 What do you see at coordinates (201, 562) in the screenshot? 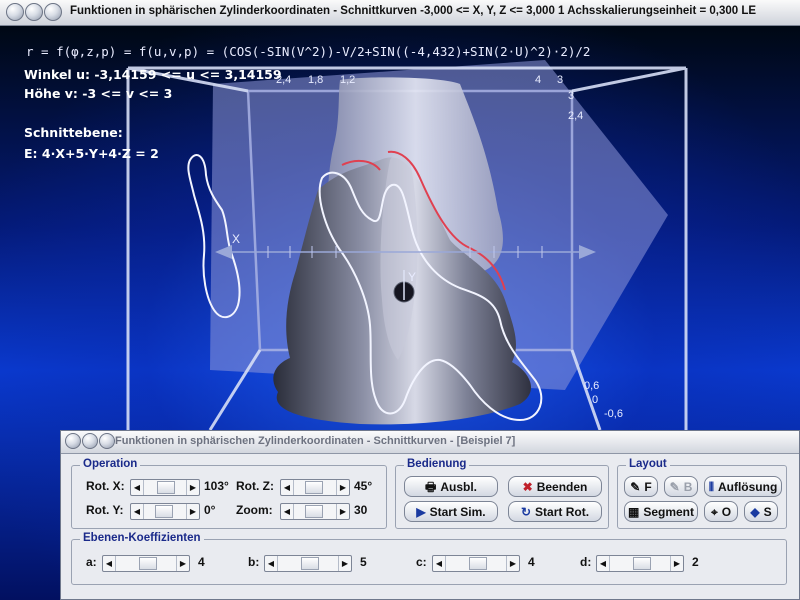
I see `coef-a-value: 4` at bounding box center [201, 562].